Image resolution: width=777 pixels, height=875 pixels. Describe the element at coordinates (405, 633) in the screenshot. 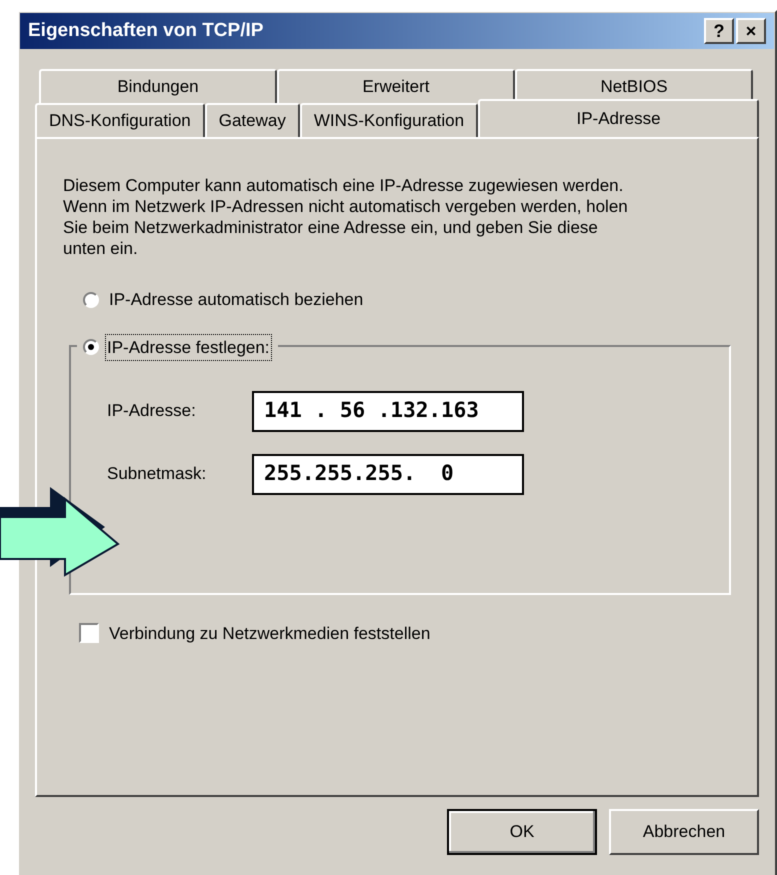

I see `checkbox-option: Verbindung zu Netzwerkmedien feststellen` at that location.